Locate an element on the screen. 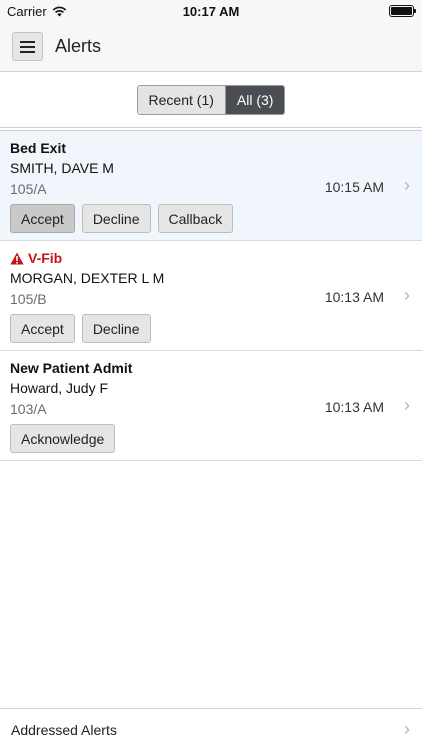 The image size is (422, 750). alert-title-text: V-Fib is located at coordinates (45, 258).